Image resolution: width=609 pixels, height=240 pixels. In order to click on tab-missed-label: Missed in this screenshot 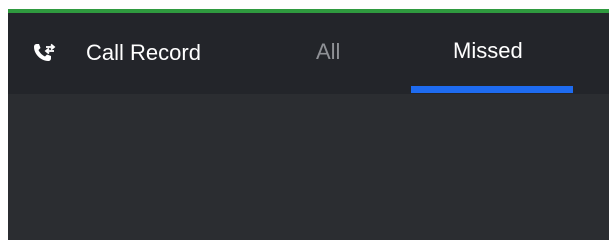, I will do `click(488, 50)`.